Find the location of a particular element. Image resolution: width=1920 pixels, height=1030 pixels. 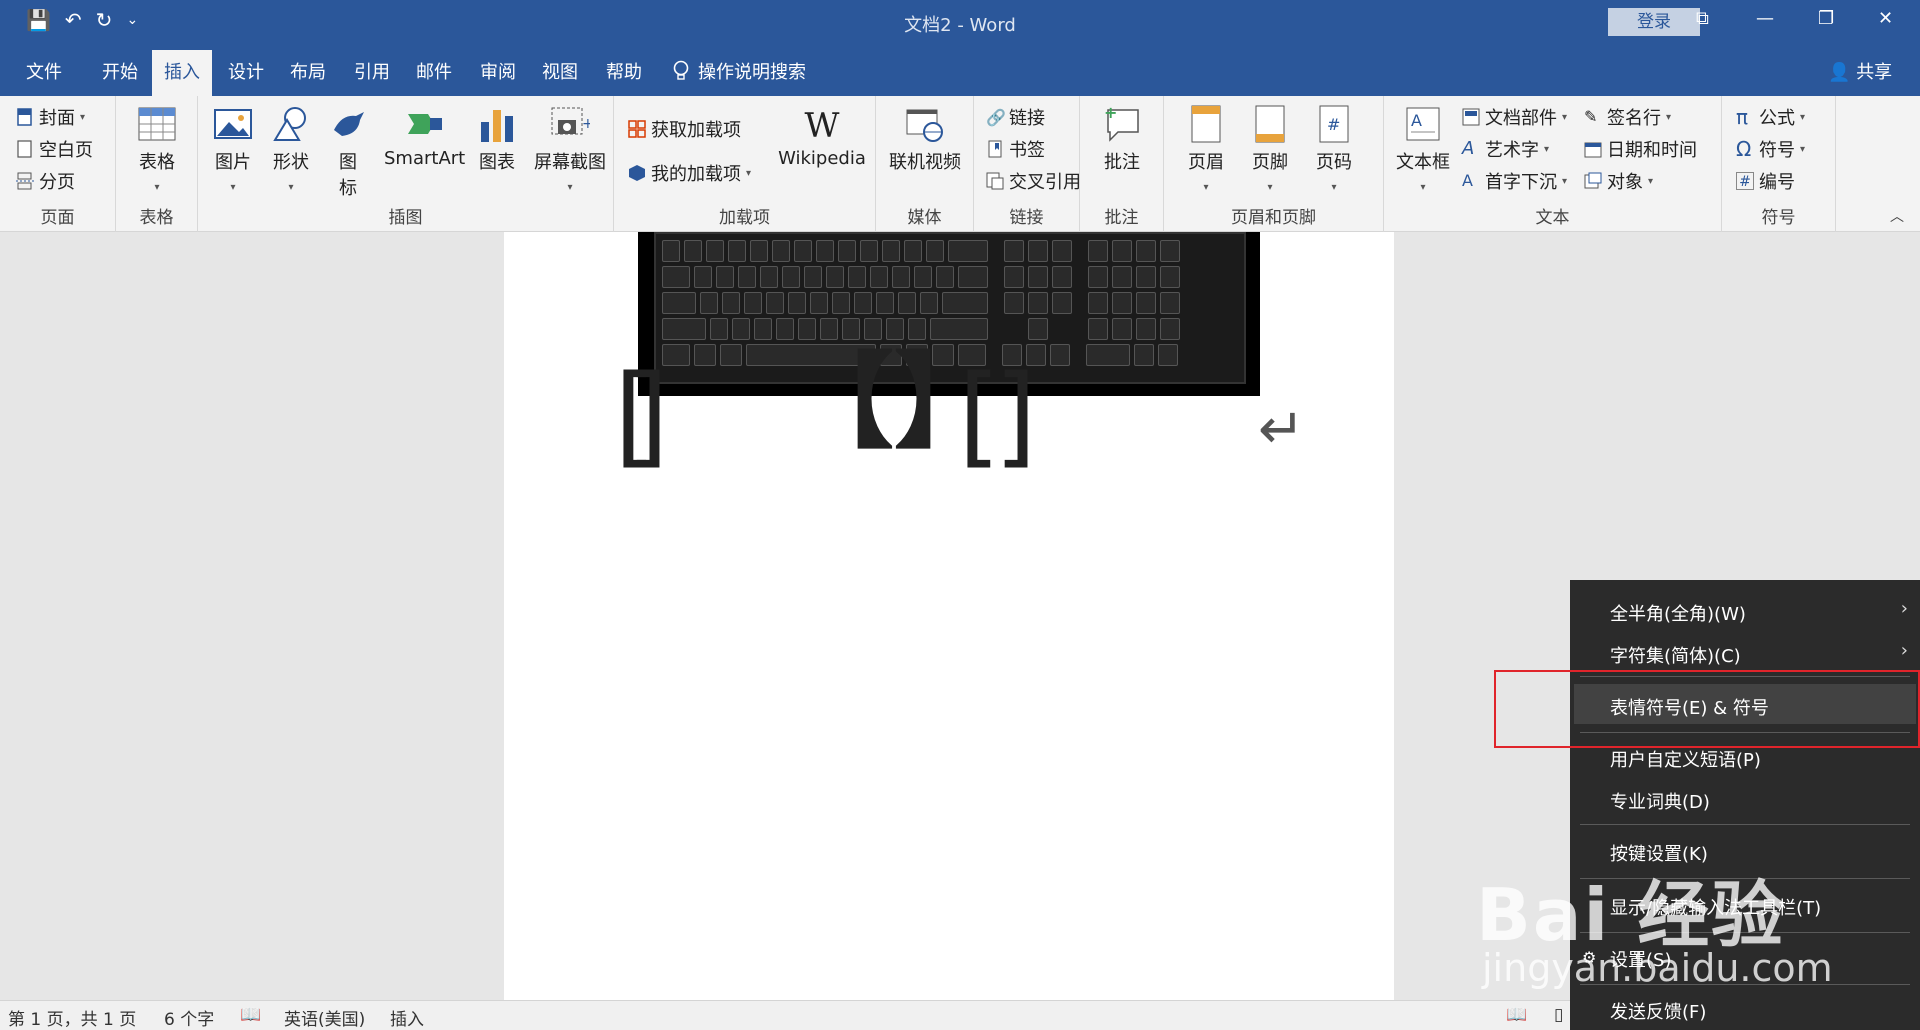

cross-reference-icon is located at coordinates (995, 181).